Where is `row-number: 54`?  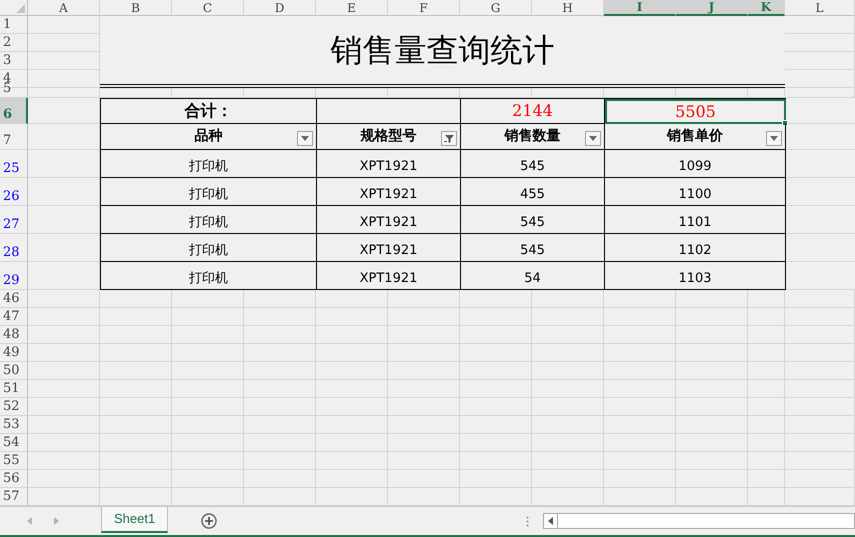
row-number: 54 is located at coordinates (11, 443).